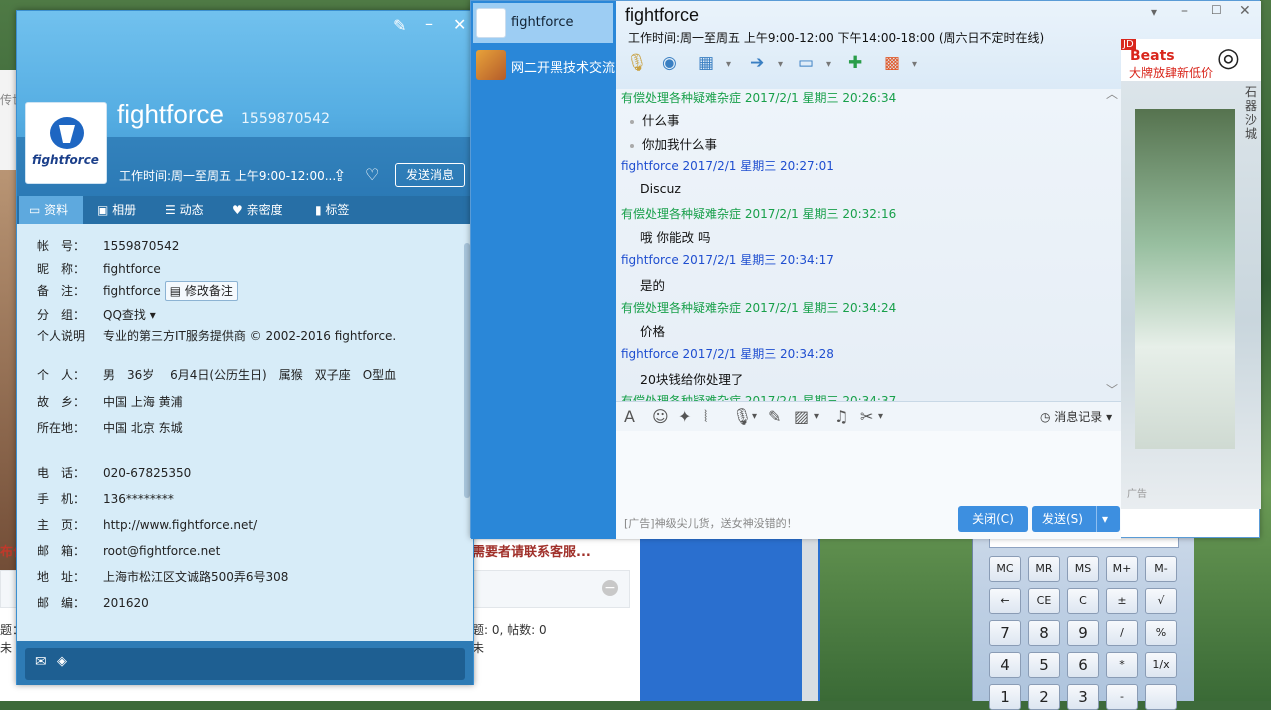 The width and height of the screenshot is (1271, 710). I want to click on font-icon: A, so click(629, 416).